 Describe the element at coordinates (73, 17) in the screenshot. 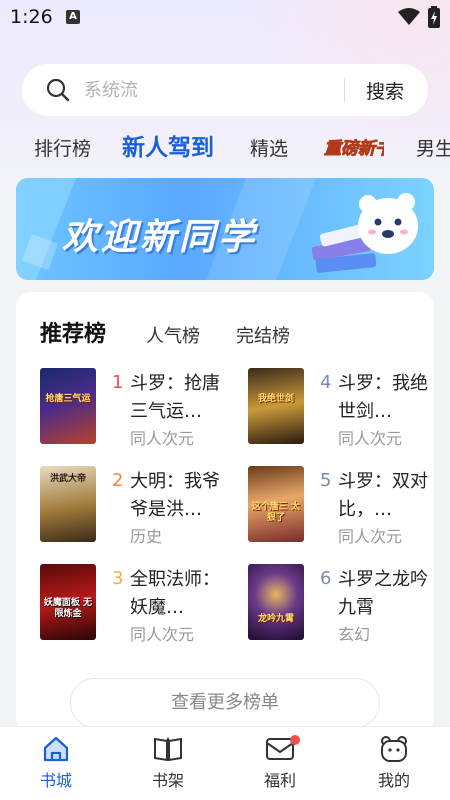

I see `a-app-icon: A` at that location.